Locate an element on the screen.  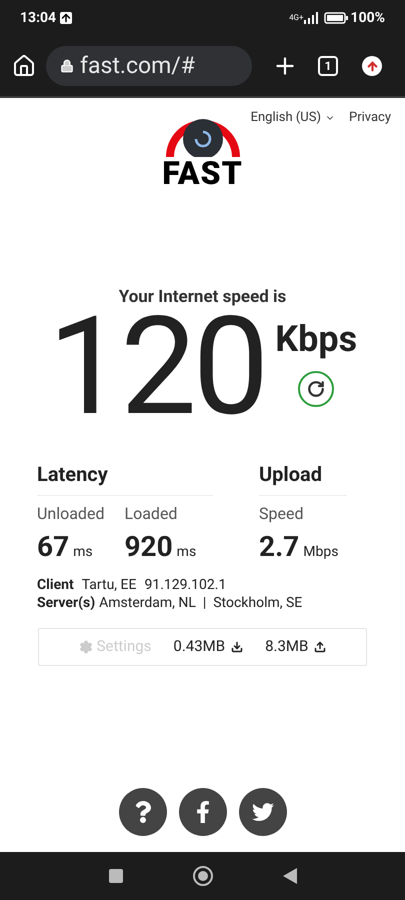
client-label: Client is located at coordinates (55, 585).